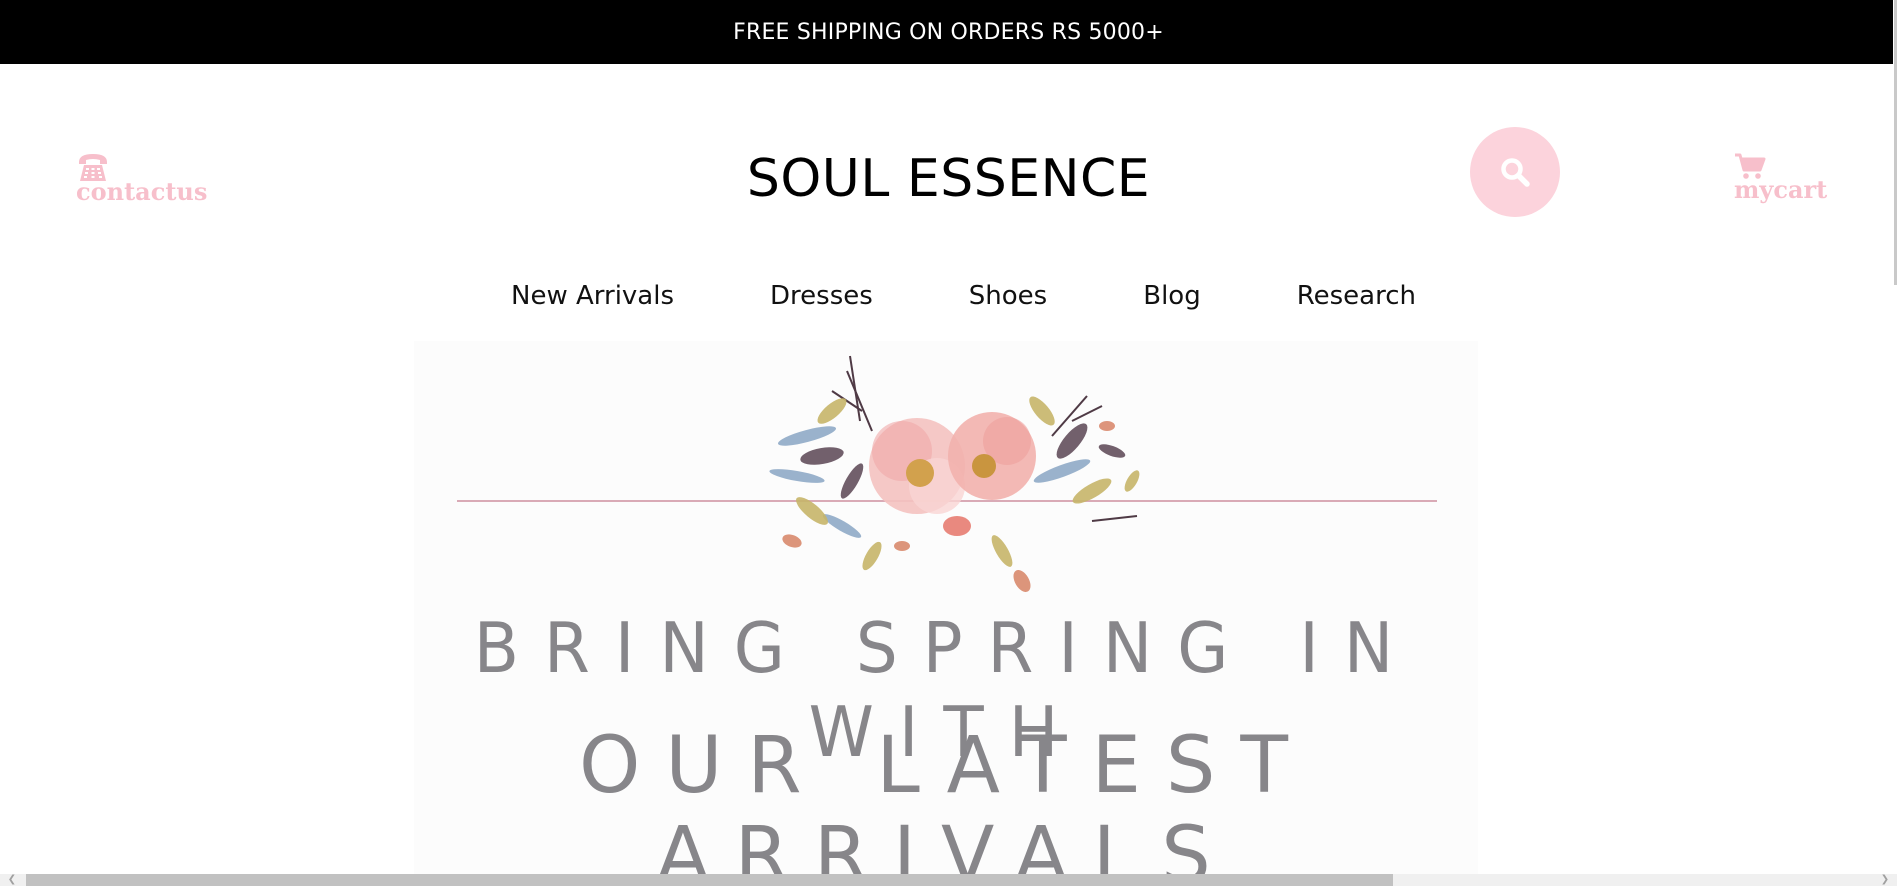 This screenshot has width=1897, height=886. I want to click on nav-item-blog: Blog, so click(1171, 296).